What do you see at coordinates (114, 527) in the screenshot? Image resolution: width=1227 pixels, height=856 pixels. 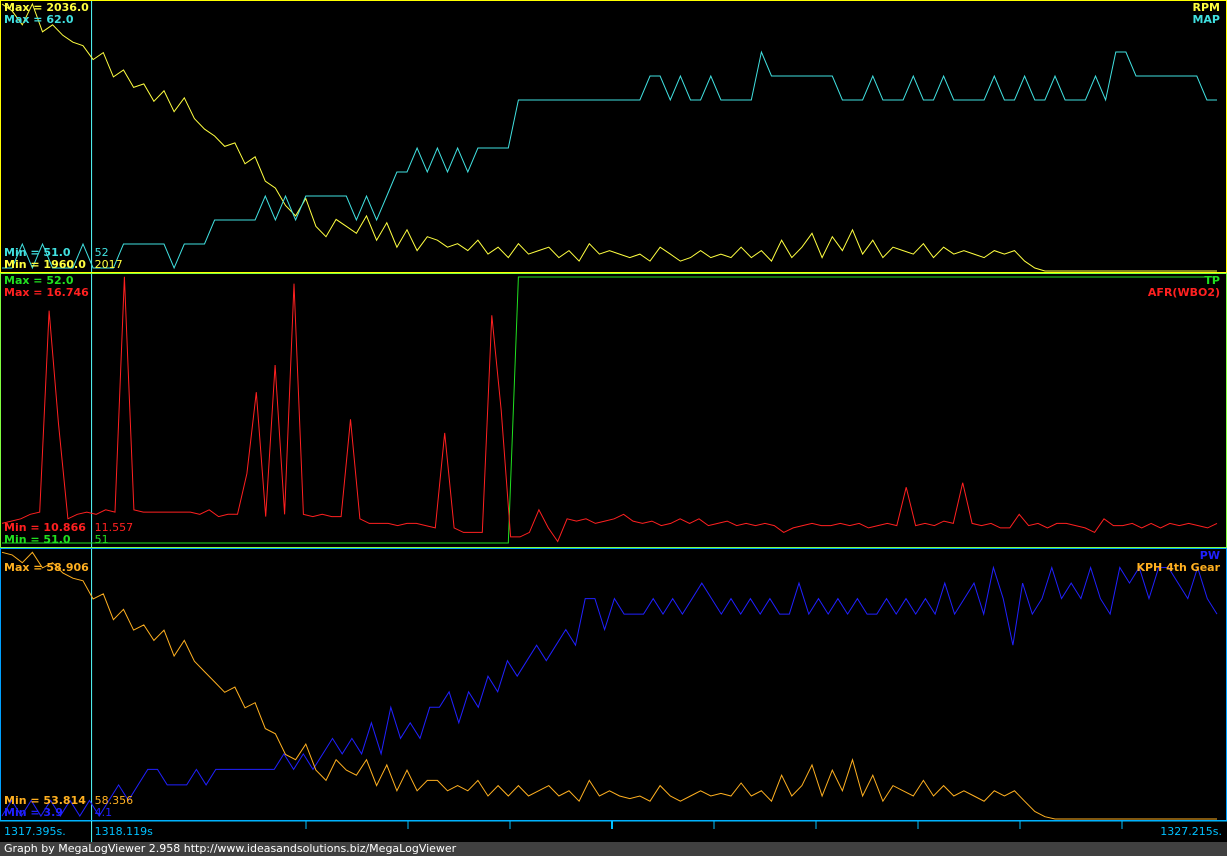 I see `cursor-value: 11.557` at bounding box center [114, 527].